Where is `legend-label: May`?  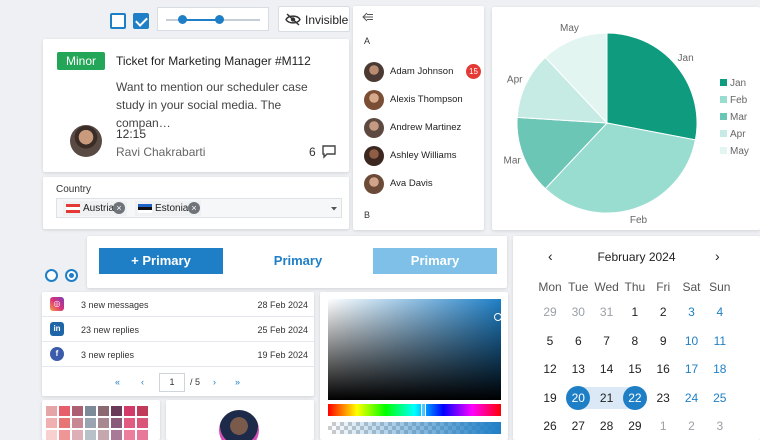 legend-label: May is located at coordinates (739, 151).